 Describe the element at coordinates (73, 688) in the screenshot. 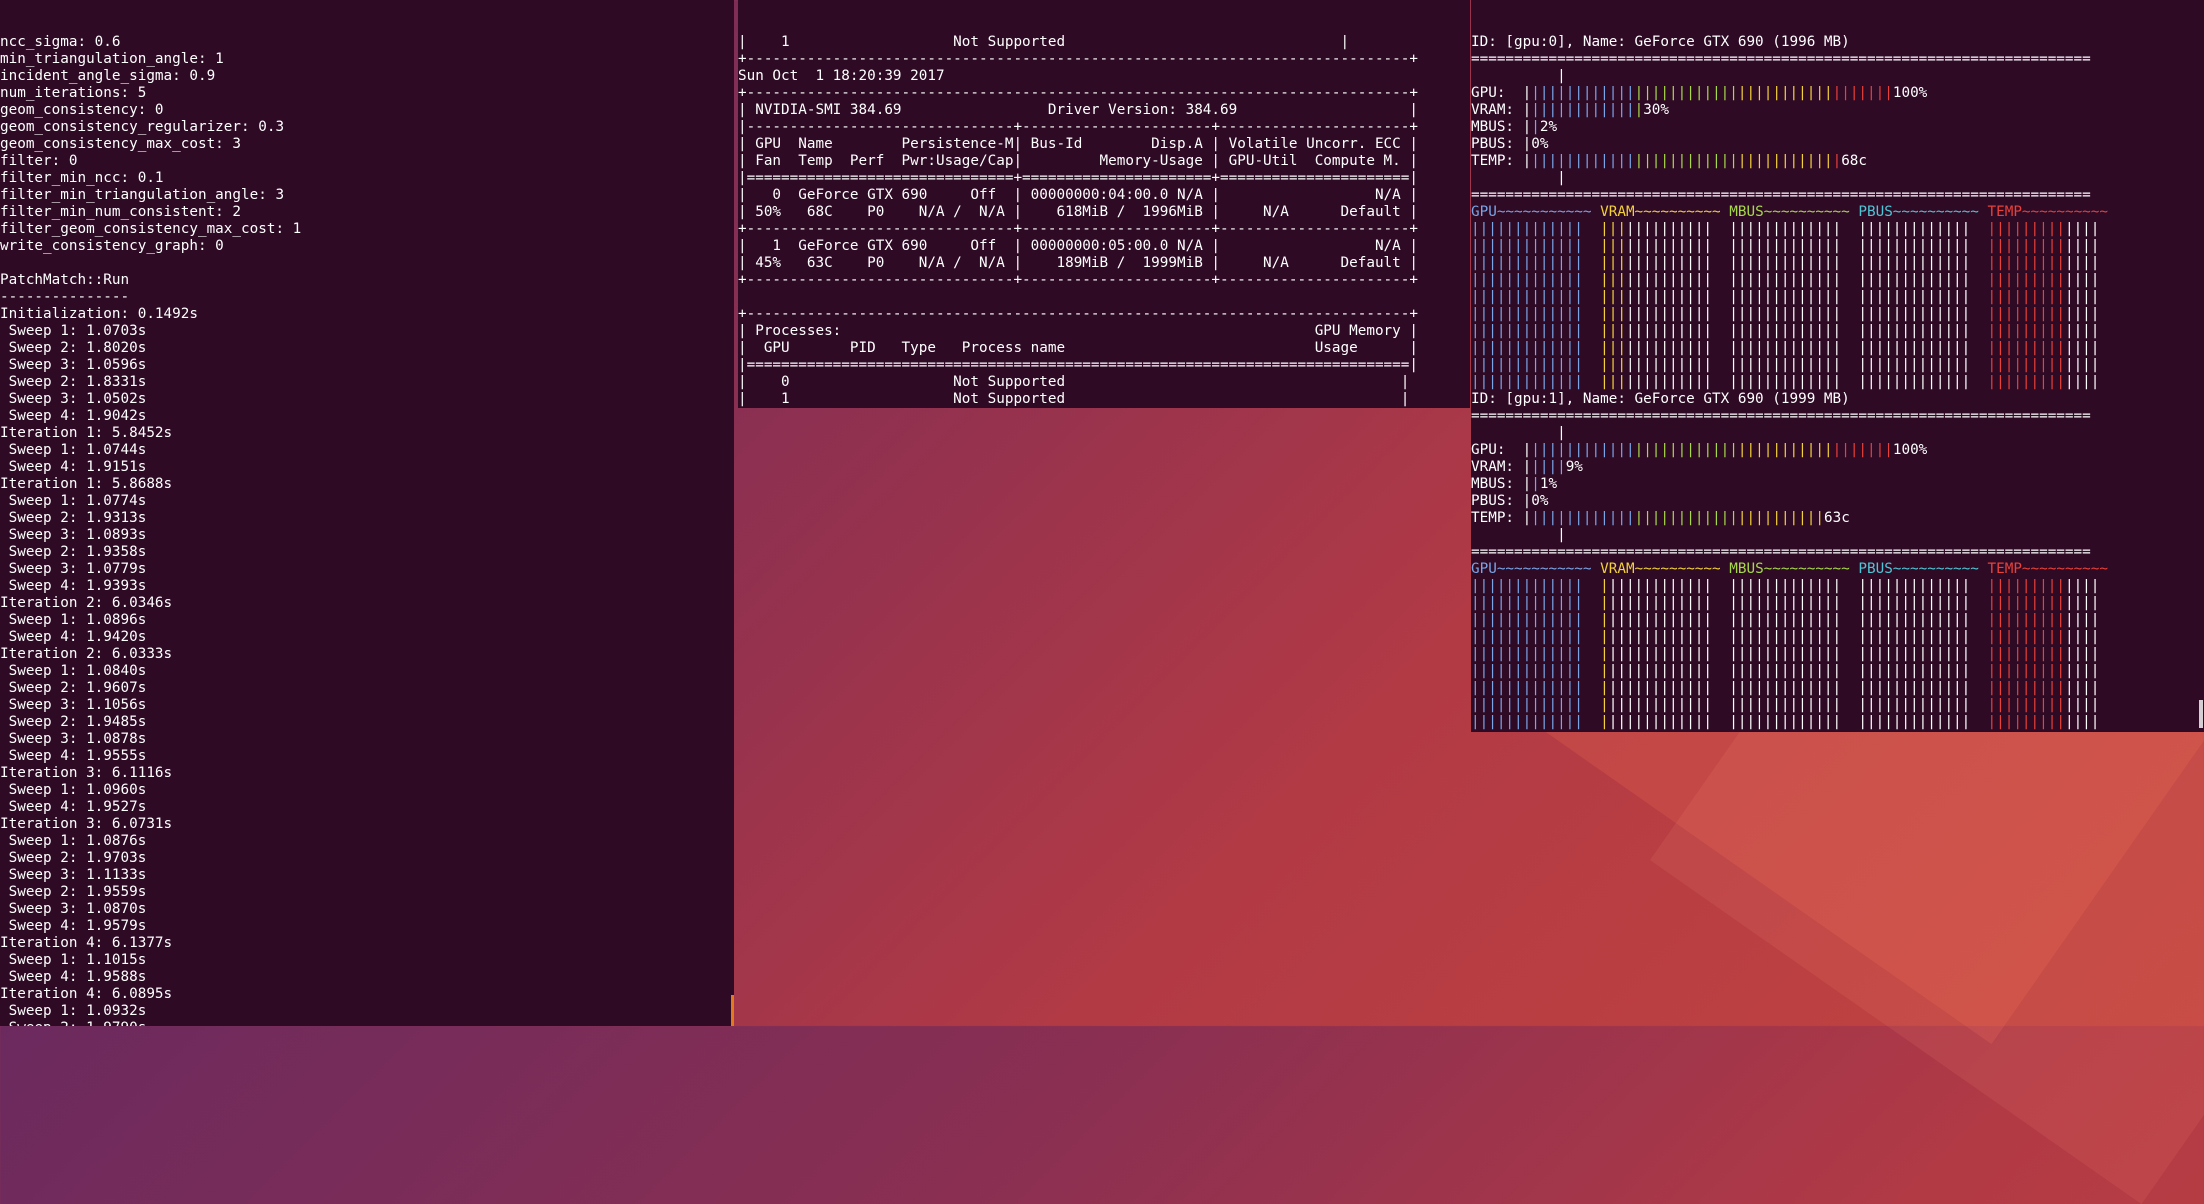

I see `log-line: Sweep 2: 1.9607s` at that location.